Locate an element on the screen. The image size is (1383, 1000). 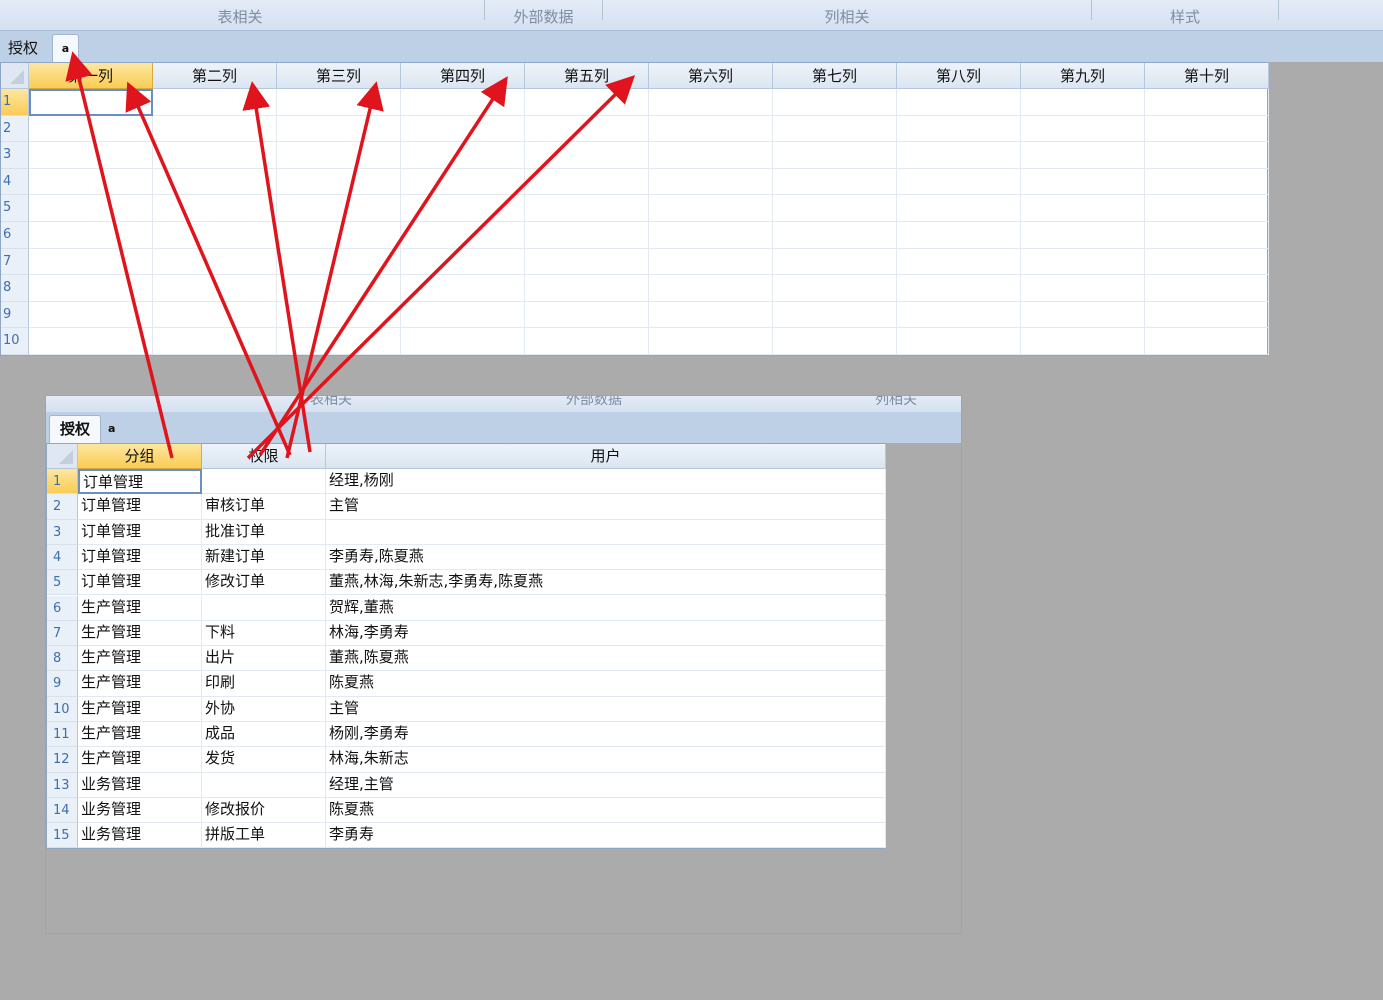
auth-cell-perm: 外协 is located at coordinates (264, 709).